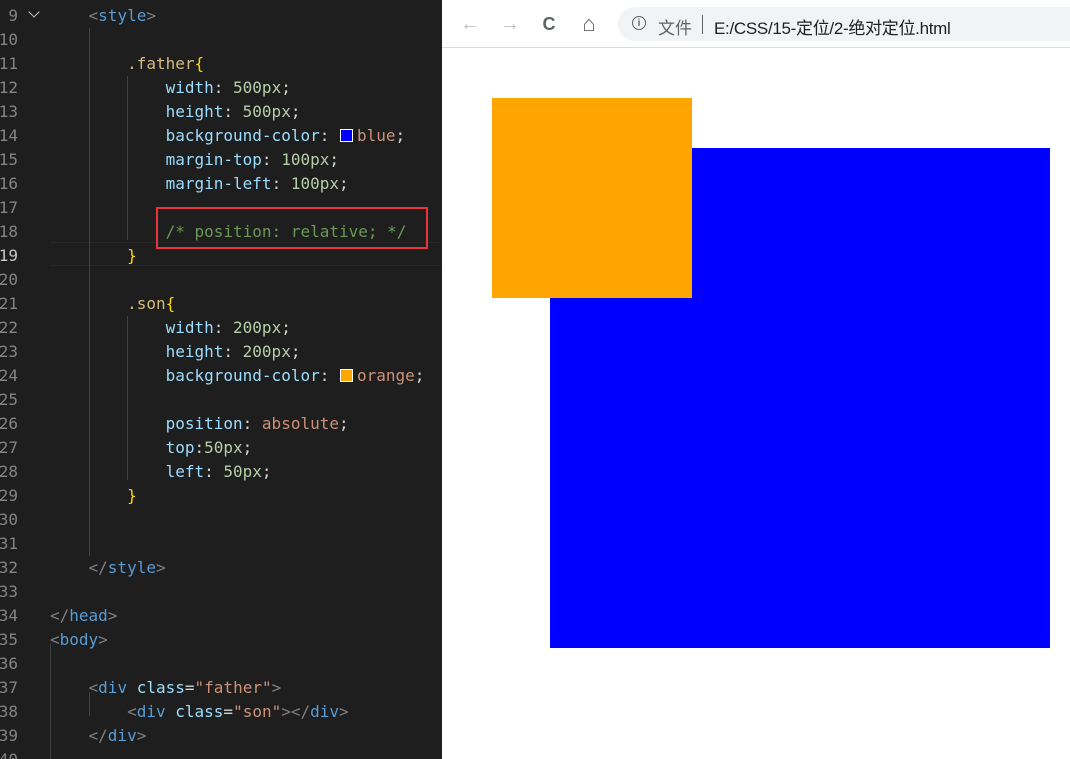  What do you see at coordinates (510, 24) in the screenshot?
I see `forward-arrow-icon: →` at bounding box center [510, 24].